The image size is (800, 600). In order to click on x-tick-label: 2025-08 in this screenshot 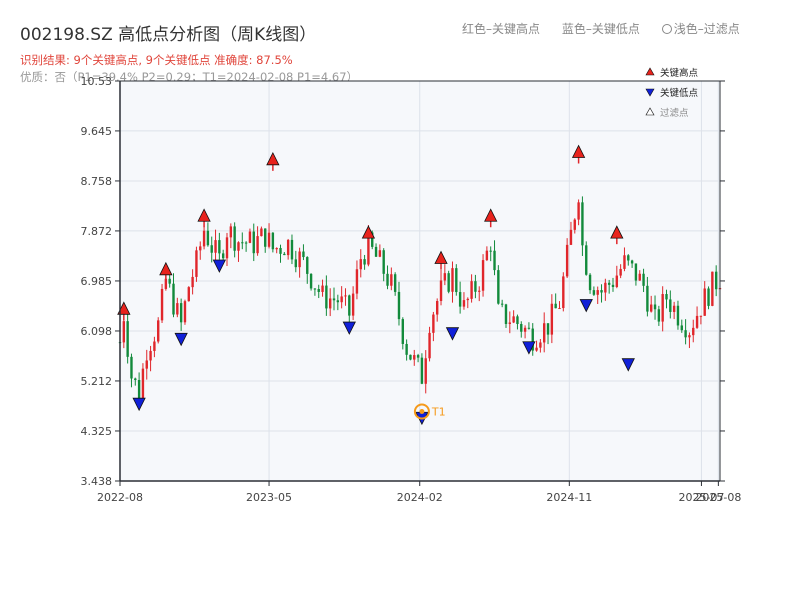, I will do `click(718, 497)`.